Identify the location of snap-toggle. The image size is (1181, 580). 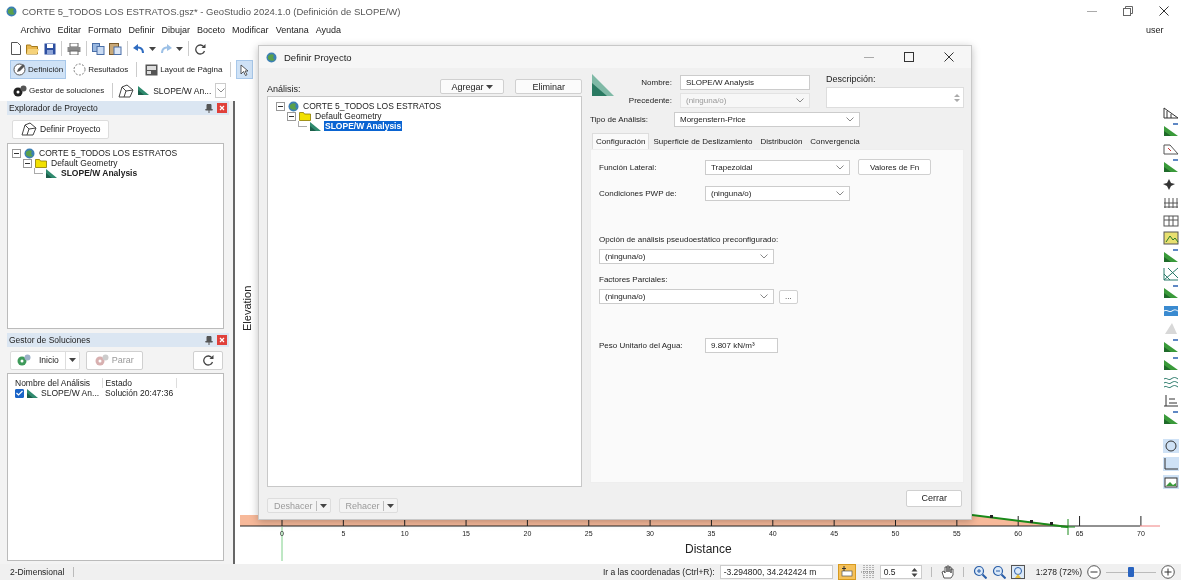
(846, 572).